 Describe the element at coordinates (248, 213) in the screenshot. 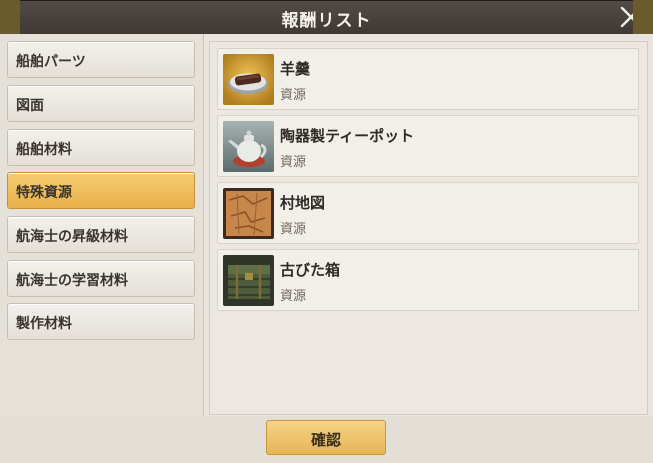

I see `village-map-icon` at that location.